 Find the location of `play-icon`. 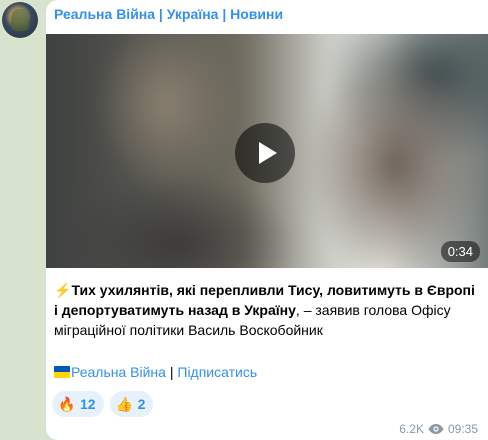

play-icon is located at coordinates (268, 153).